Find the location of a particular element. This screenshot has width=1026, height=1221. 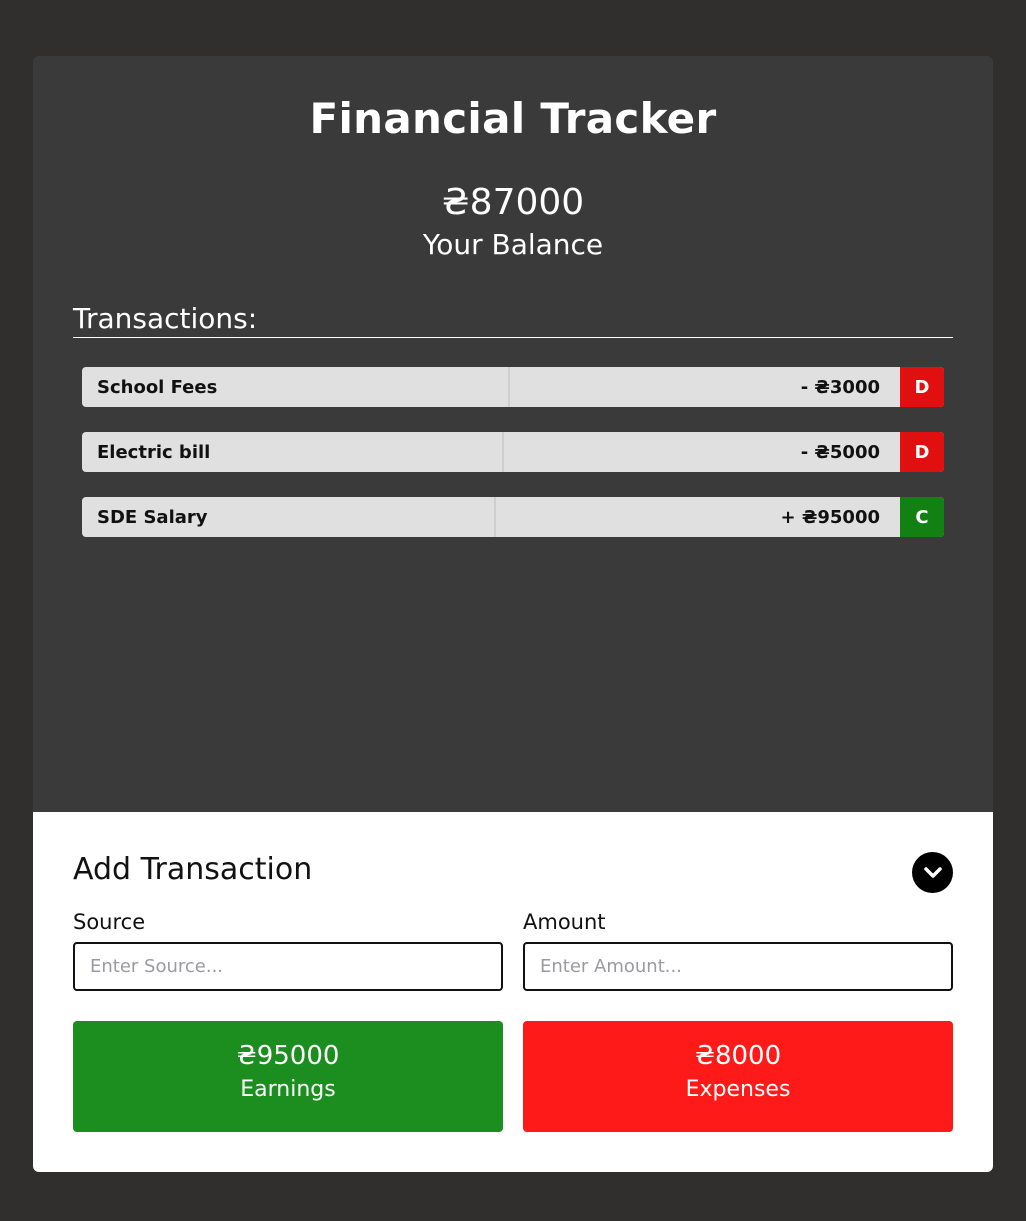

transaction-amount: - ₴5000 is located at coordinates (840, 452).